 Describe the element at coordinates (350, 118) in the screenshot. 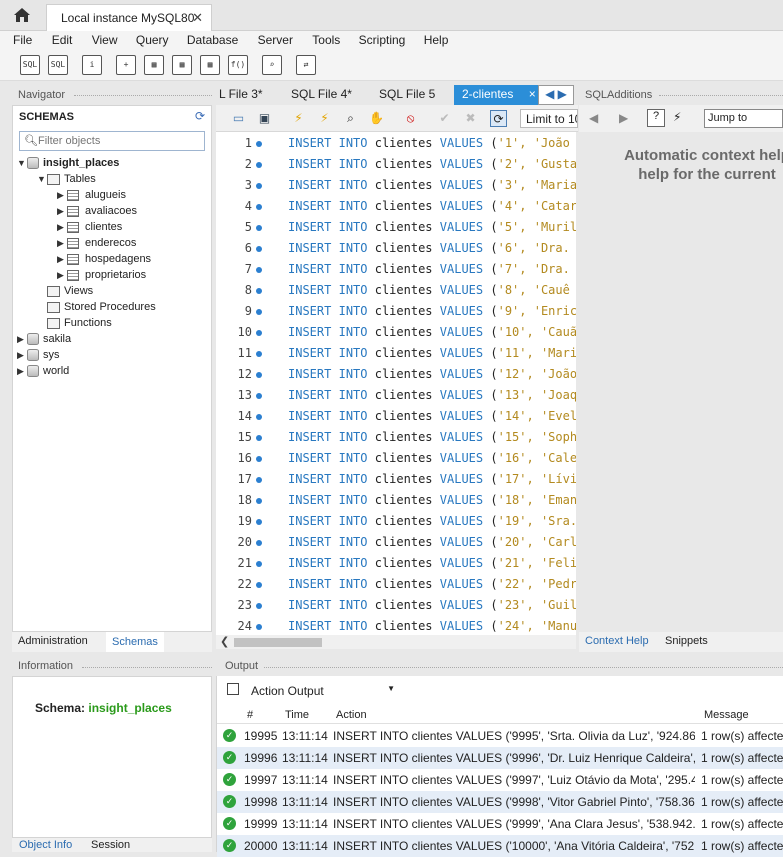

I see `explain-icon: ⌕` at that location.